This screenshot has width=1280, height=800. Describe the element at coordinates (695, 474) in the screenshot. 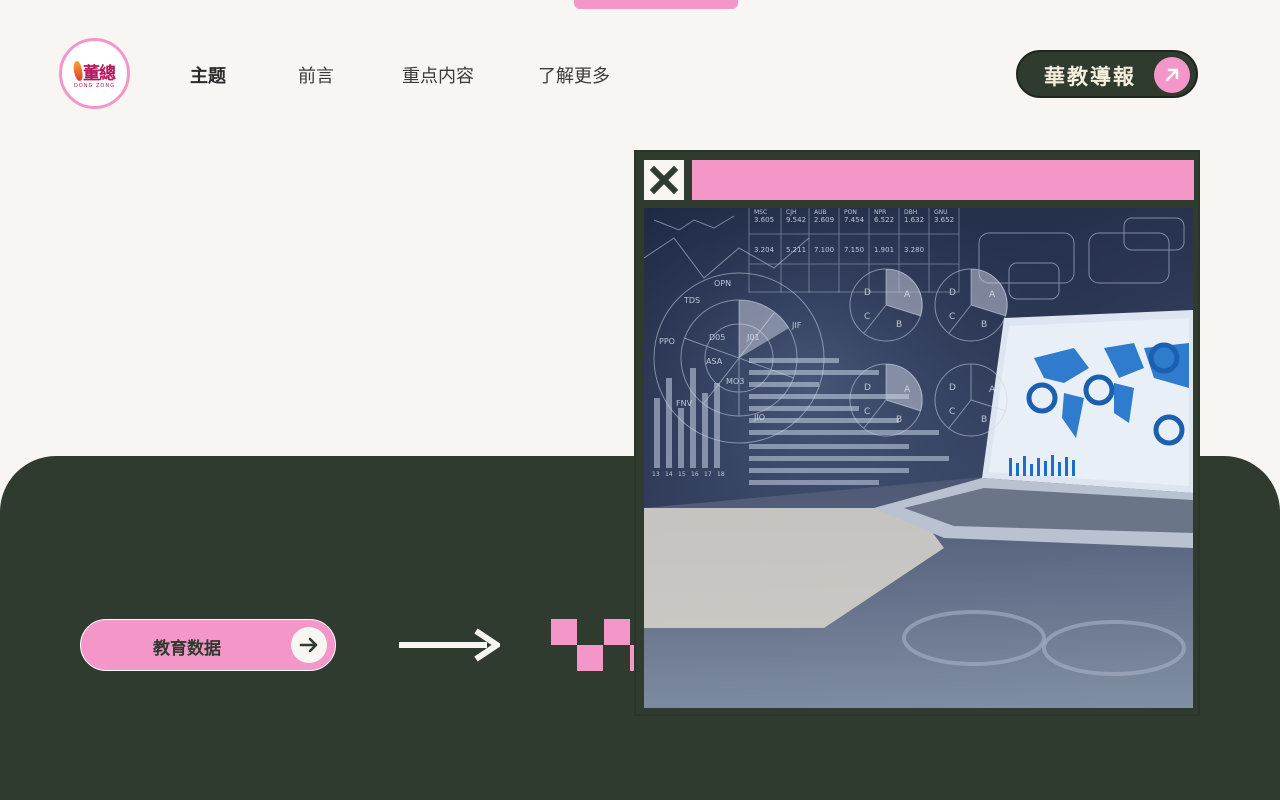

I see `photo-axis-tick: 16` at that location.